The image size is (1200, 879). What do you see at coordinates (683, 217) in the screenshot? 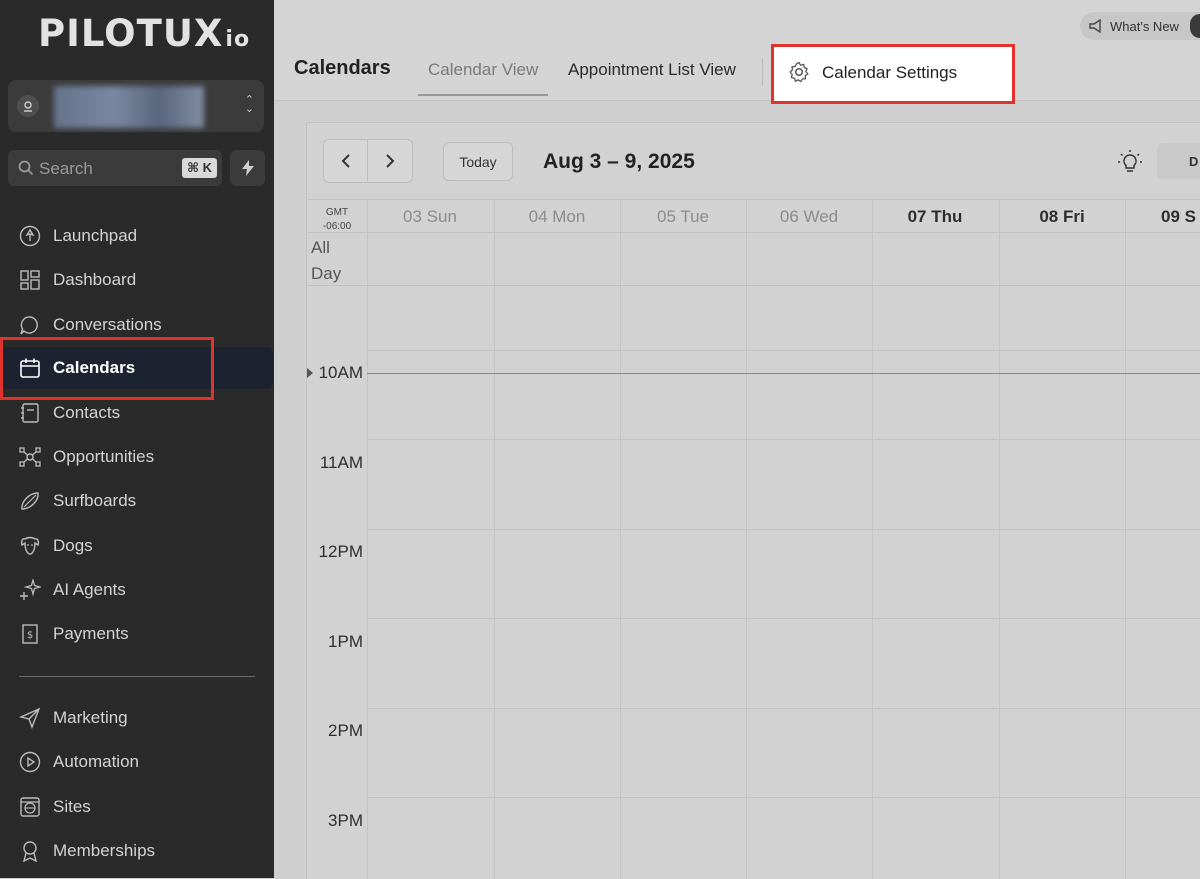
I see `day-header-tue: 05 Tue` at bounding box center [683, 217].